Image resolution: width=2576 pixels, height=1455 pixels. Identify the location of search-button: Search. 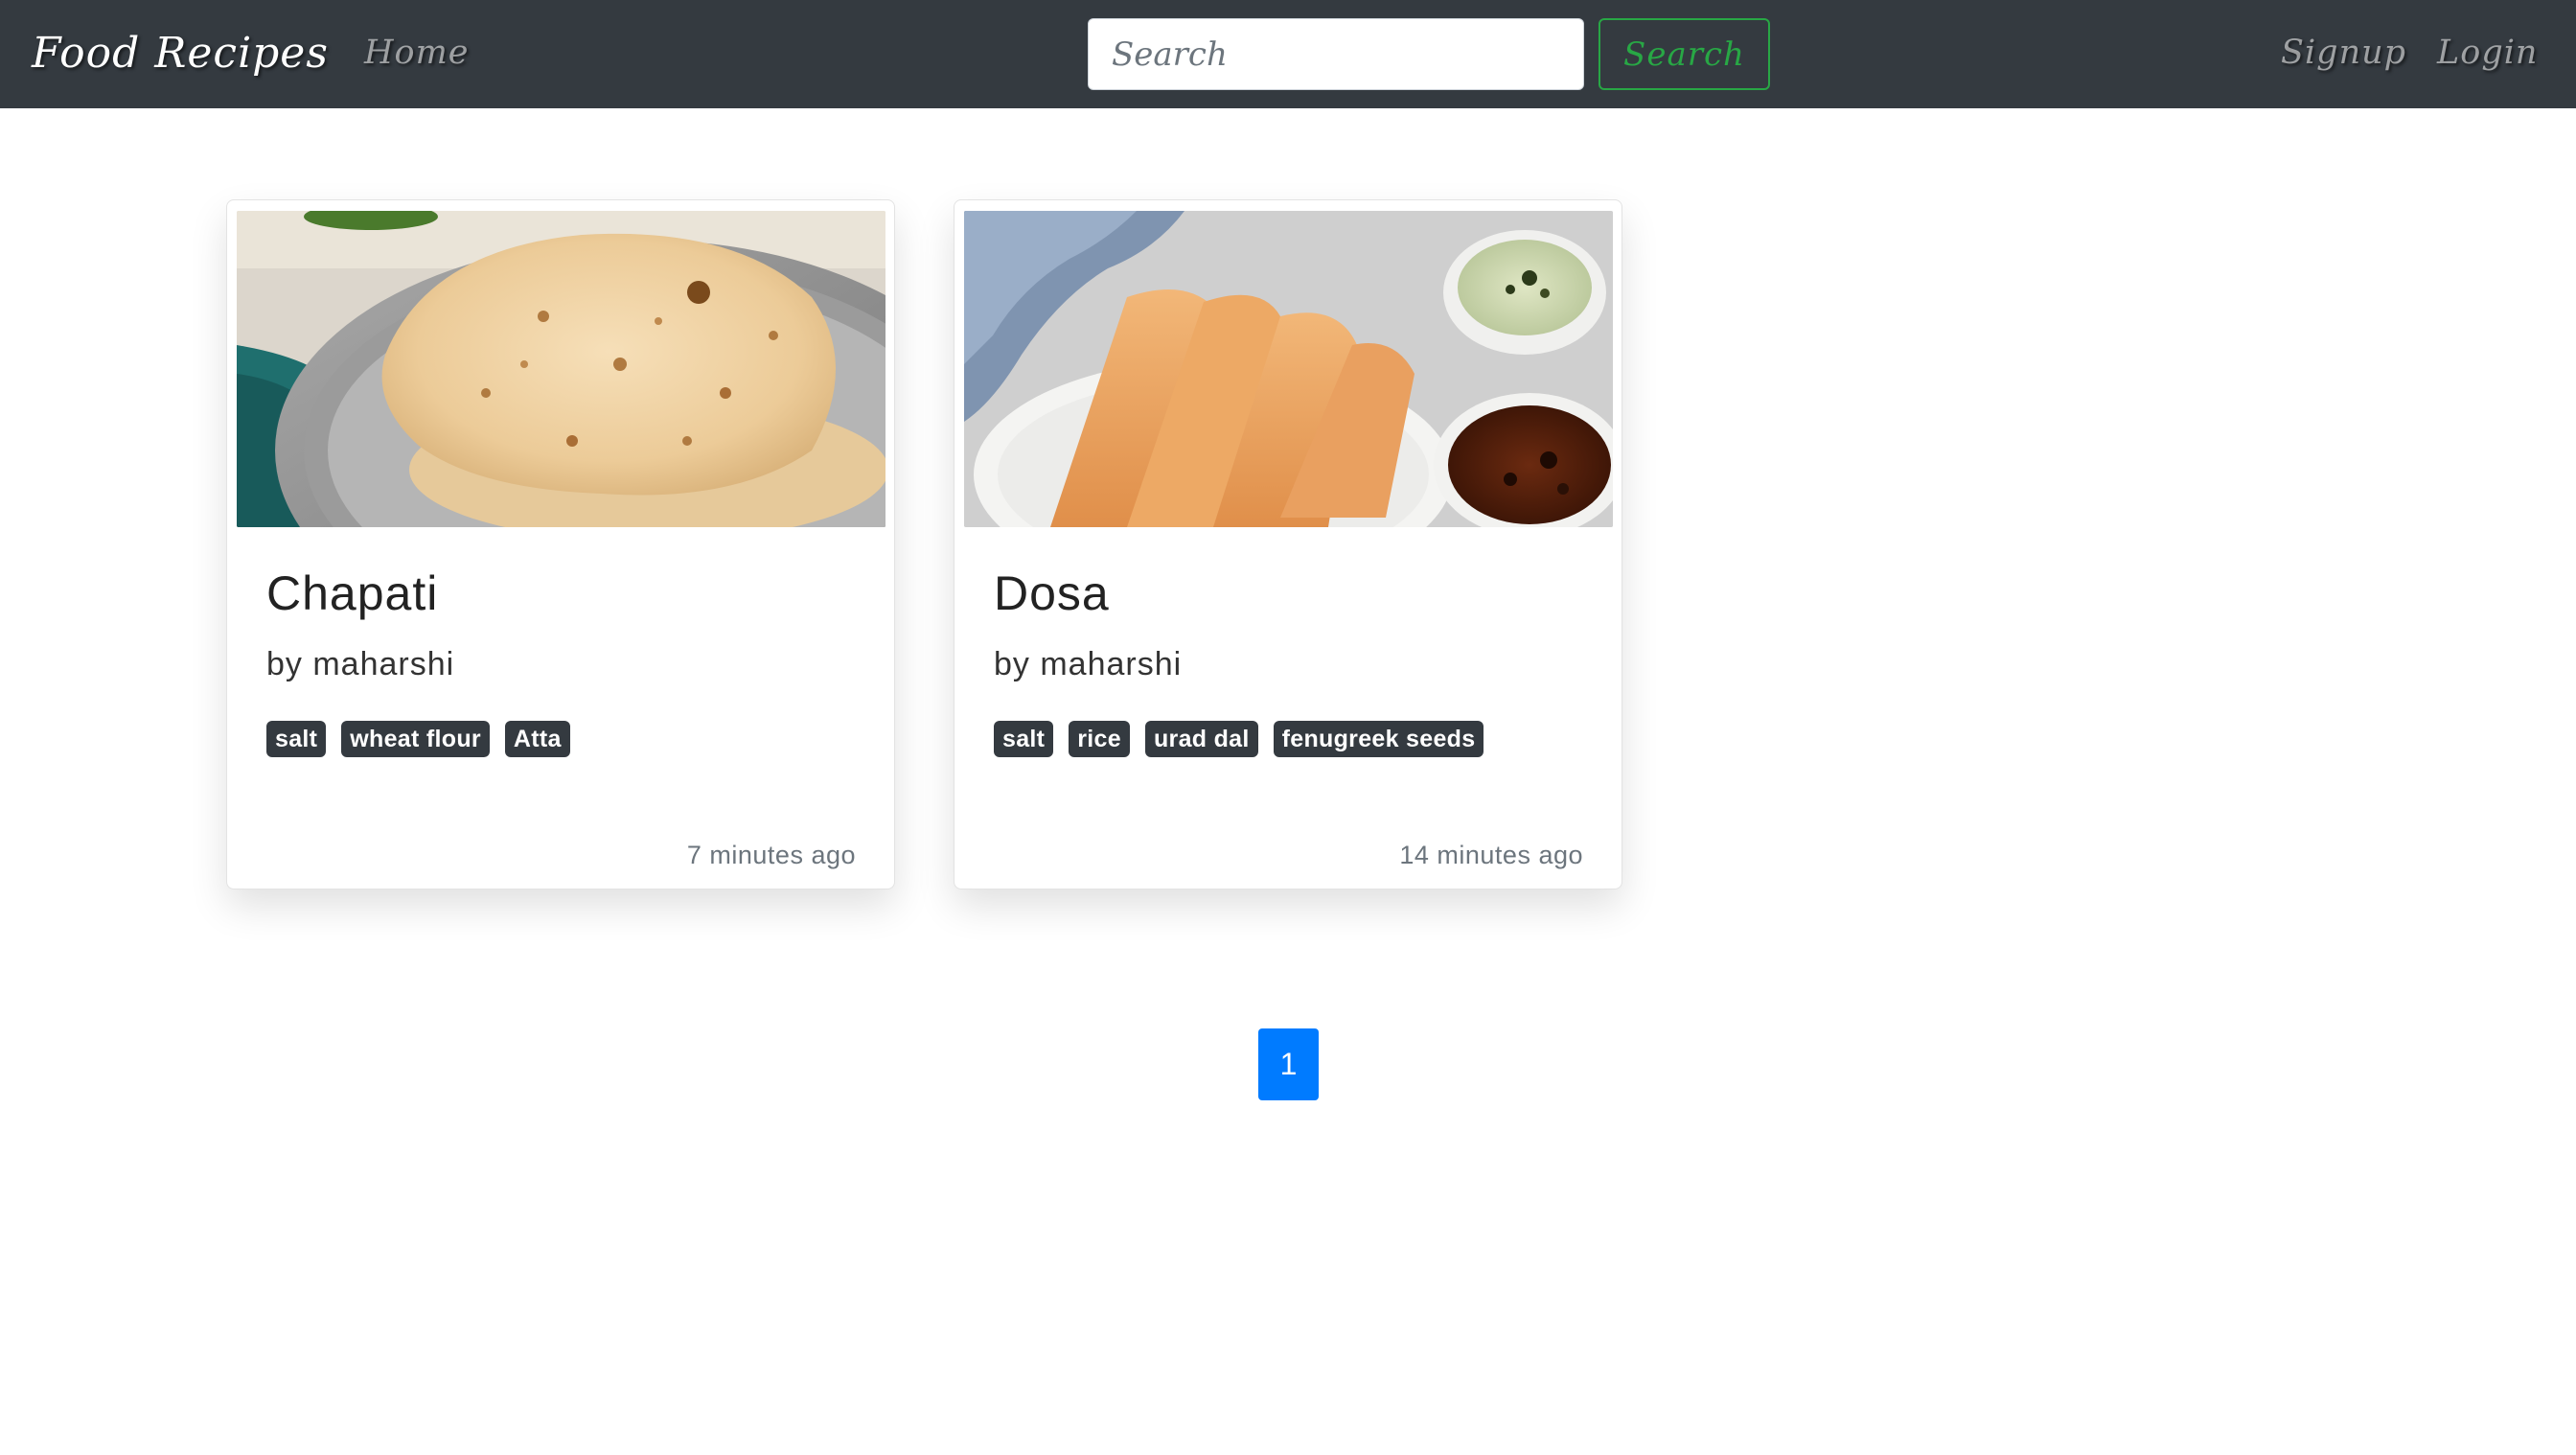
(1684, 54).